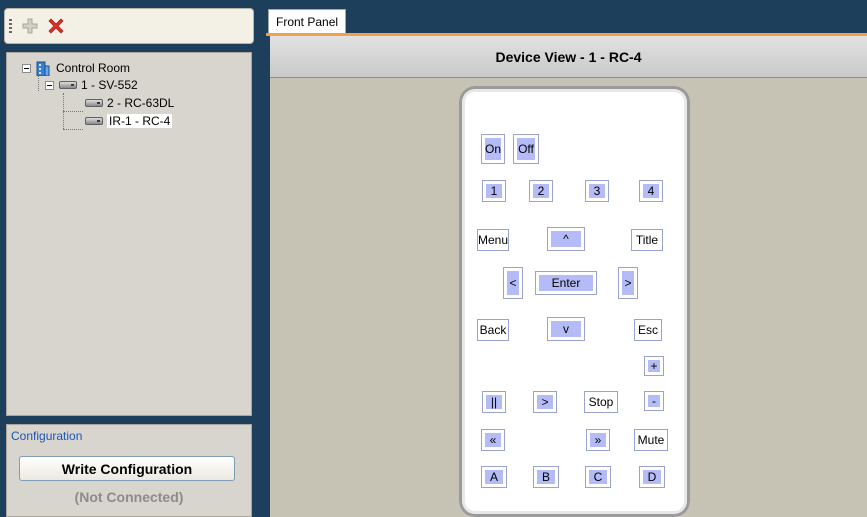 The height and width of the screenshot is (517, 867). Describe the element at coordinates (494, 477) in the screenshot. I see `a-button: A` at that location.